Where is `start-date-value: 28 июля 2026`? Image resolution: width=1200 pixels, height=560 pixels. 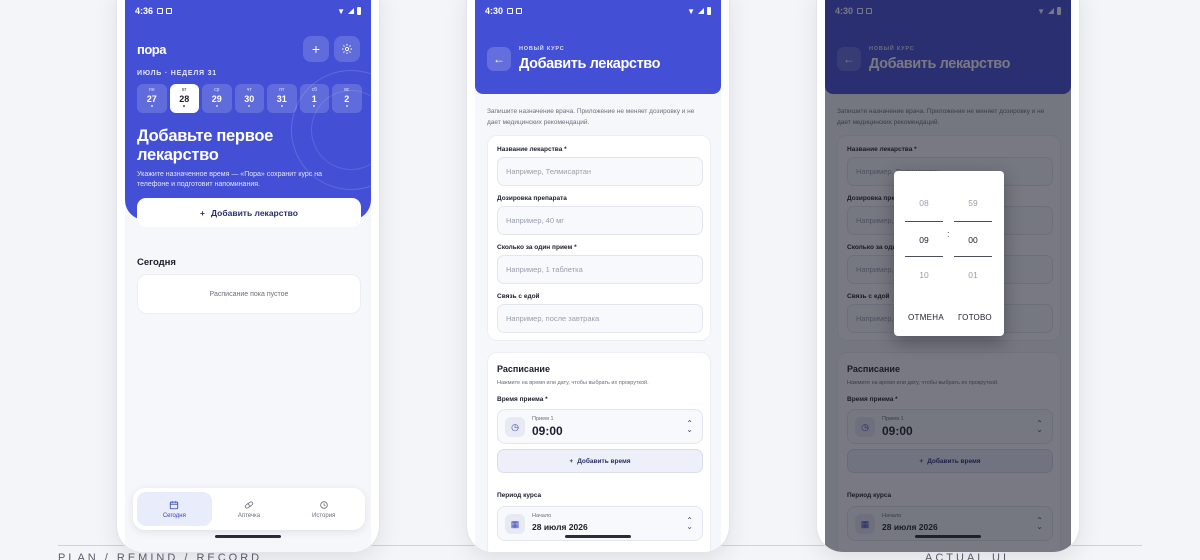
start-date-value: 28 июля 2026 is located at coordinates (560, 527).